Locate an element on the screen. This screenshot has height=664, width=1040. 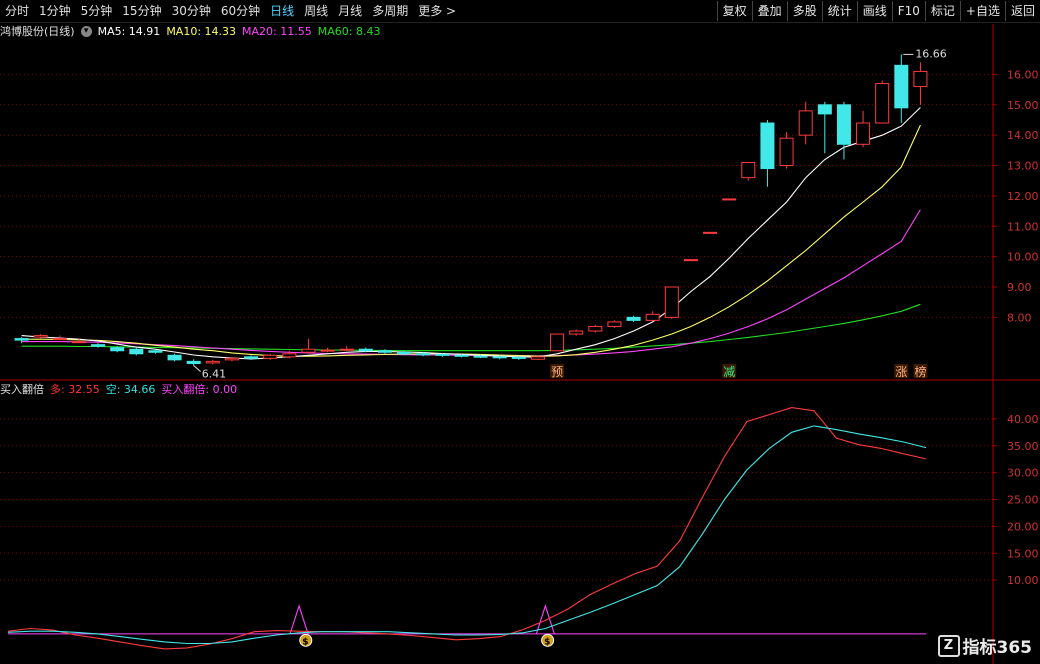
price-tick-label-8: 8.00 is located at coordinates (1019, 317).